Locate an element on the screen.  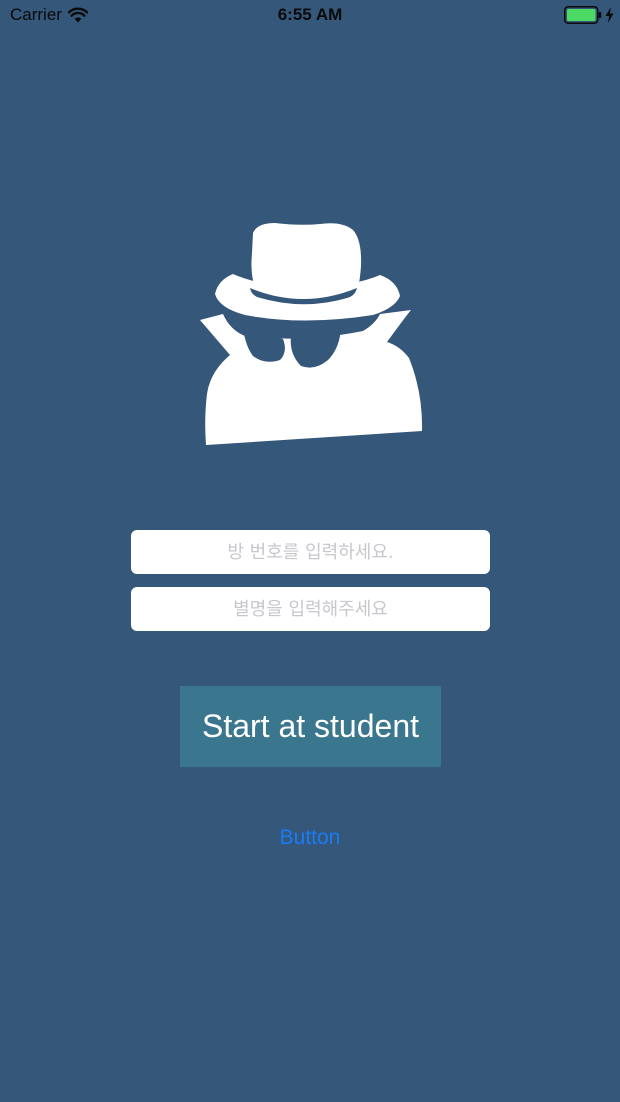
incognito-spy-icon is located at coordinates (311, 334).